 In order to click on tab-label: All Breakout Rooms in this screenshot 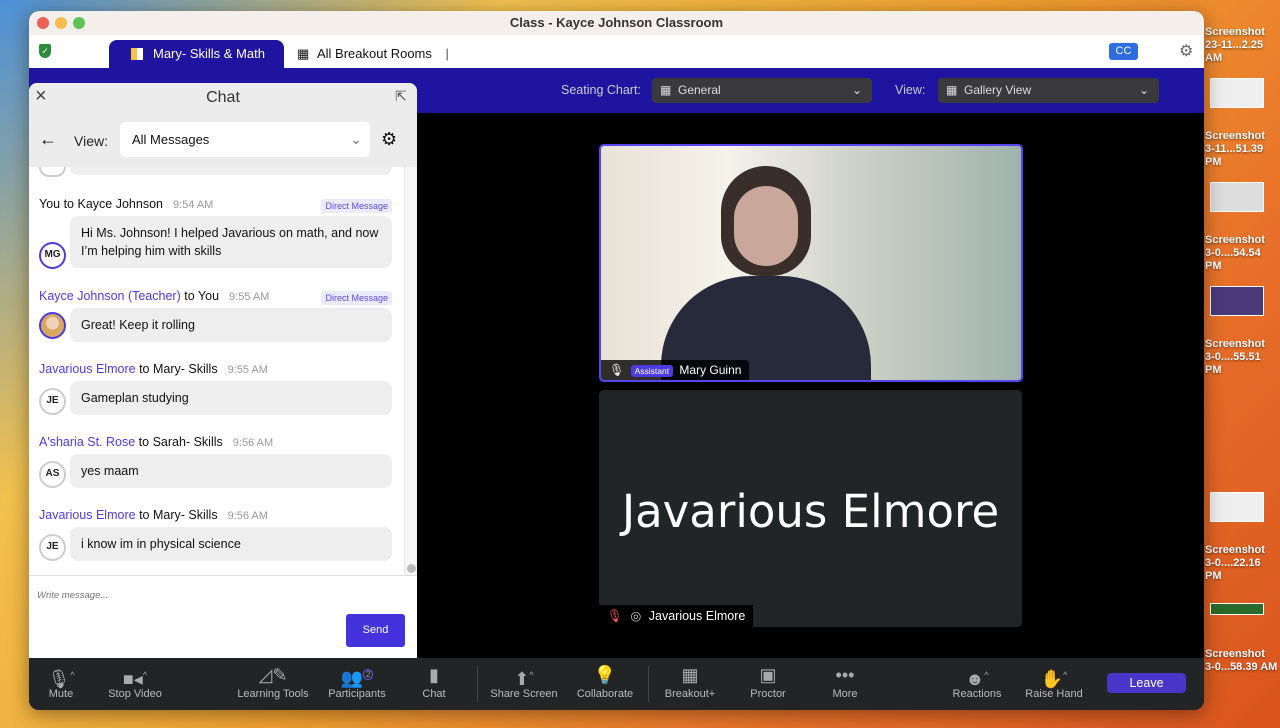, I will do `click(374, 53)`.